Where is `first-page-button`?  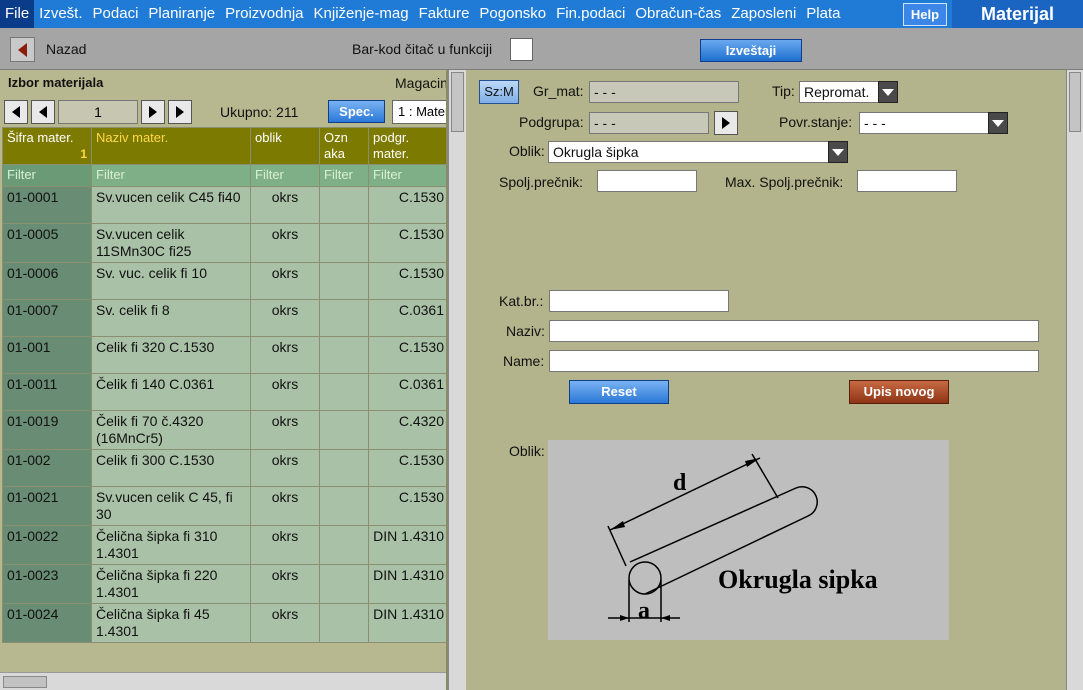 first-page-button is located at coordinates (16, 112).